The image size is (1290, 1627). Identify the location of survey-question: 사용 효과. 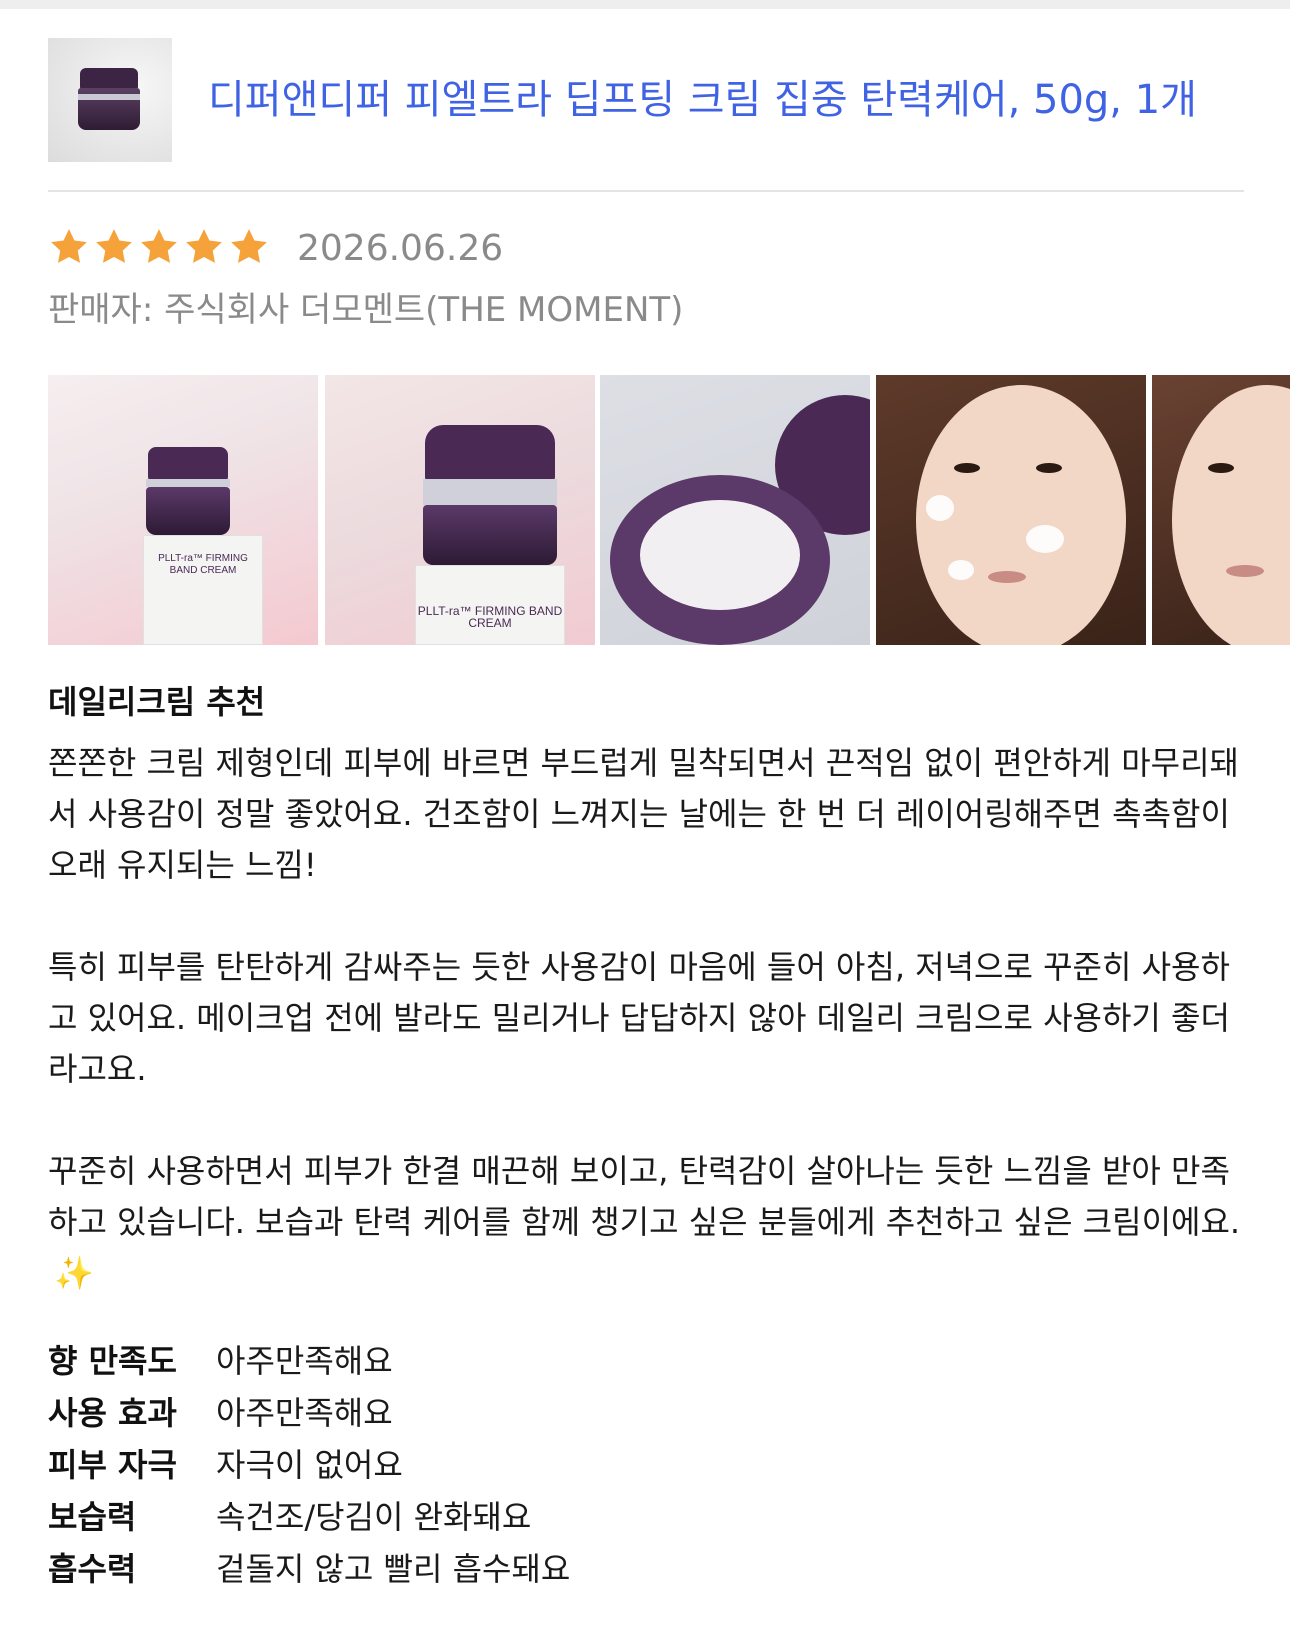
(112, 1413).